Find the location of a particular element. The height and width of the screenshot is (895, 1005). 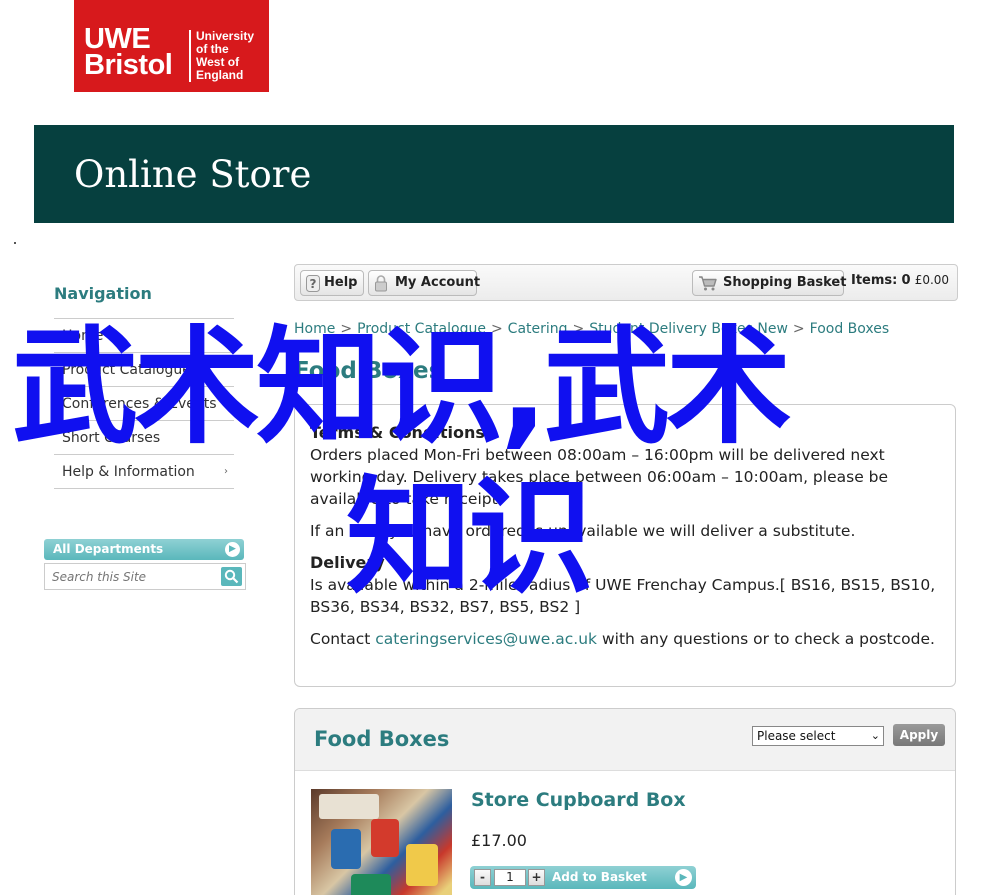

add-to-basket-button: Add to Basket is located at coordinates (599, 877).